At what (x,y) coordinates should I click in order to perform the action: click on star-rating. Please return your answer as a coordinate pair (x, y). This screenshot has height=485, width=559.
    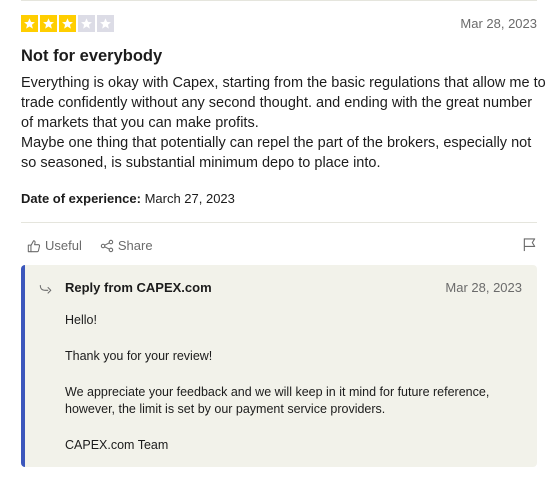
    Looking at the image, I should click on (67, 23).